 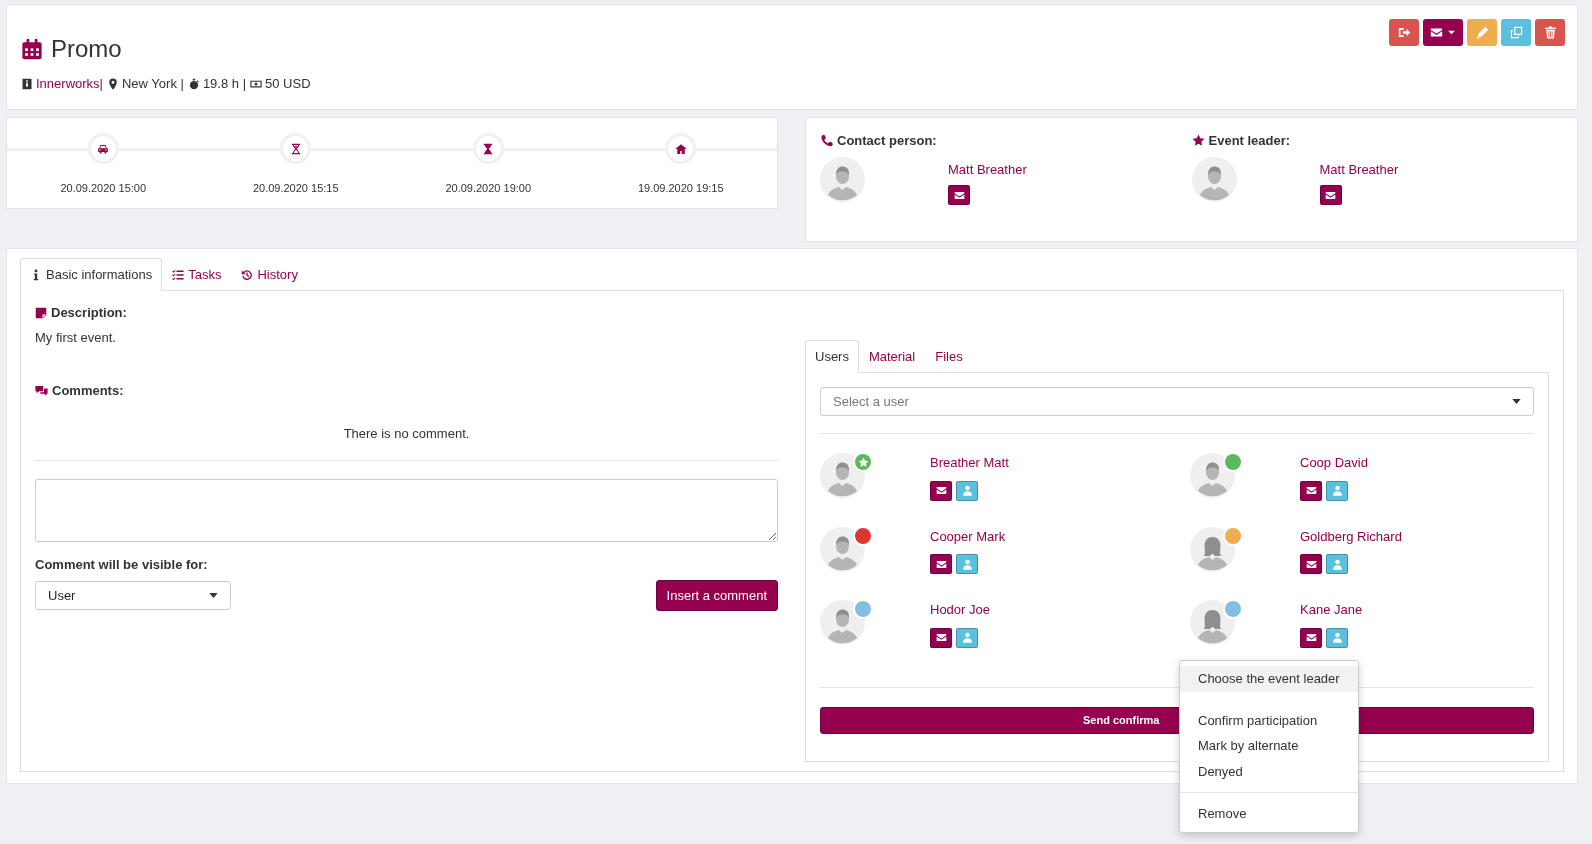 I want to click on history-icon, so click(x=247, y=275).